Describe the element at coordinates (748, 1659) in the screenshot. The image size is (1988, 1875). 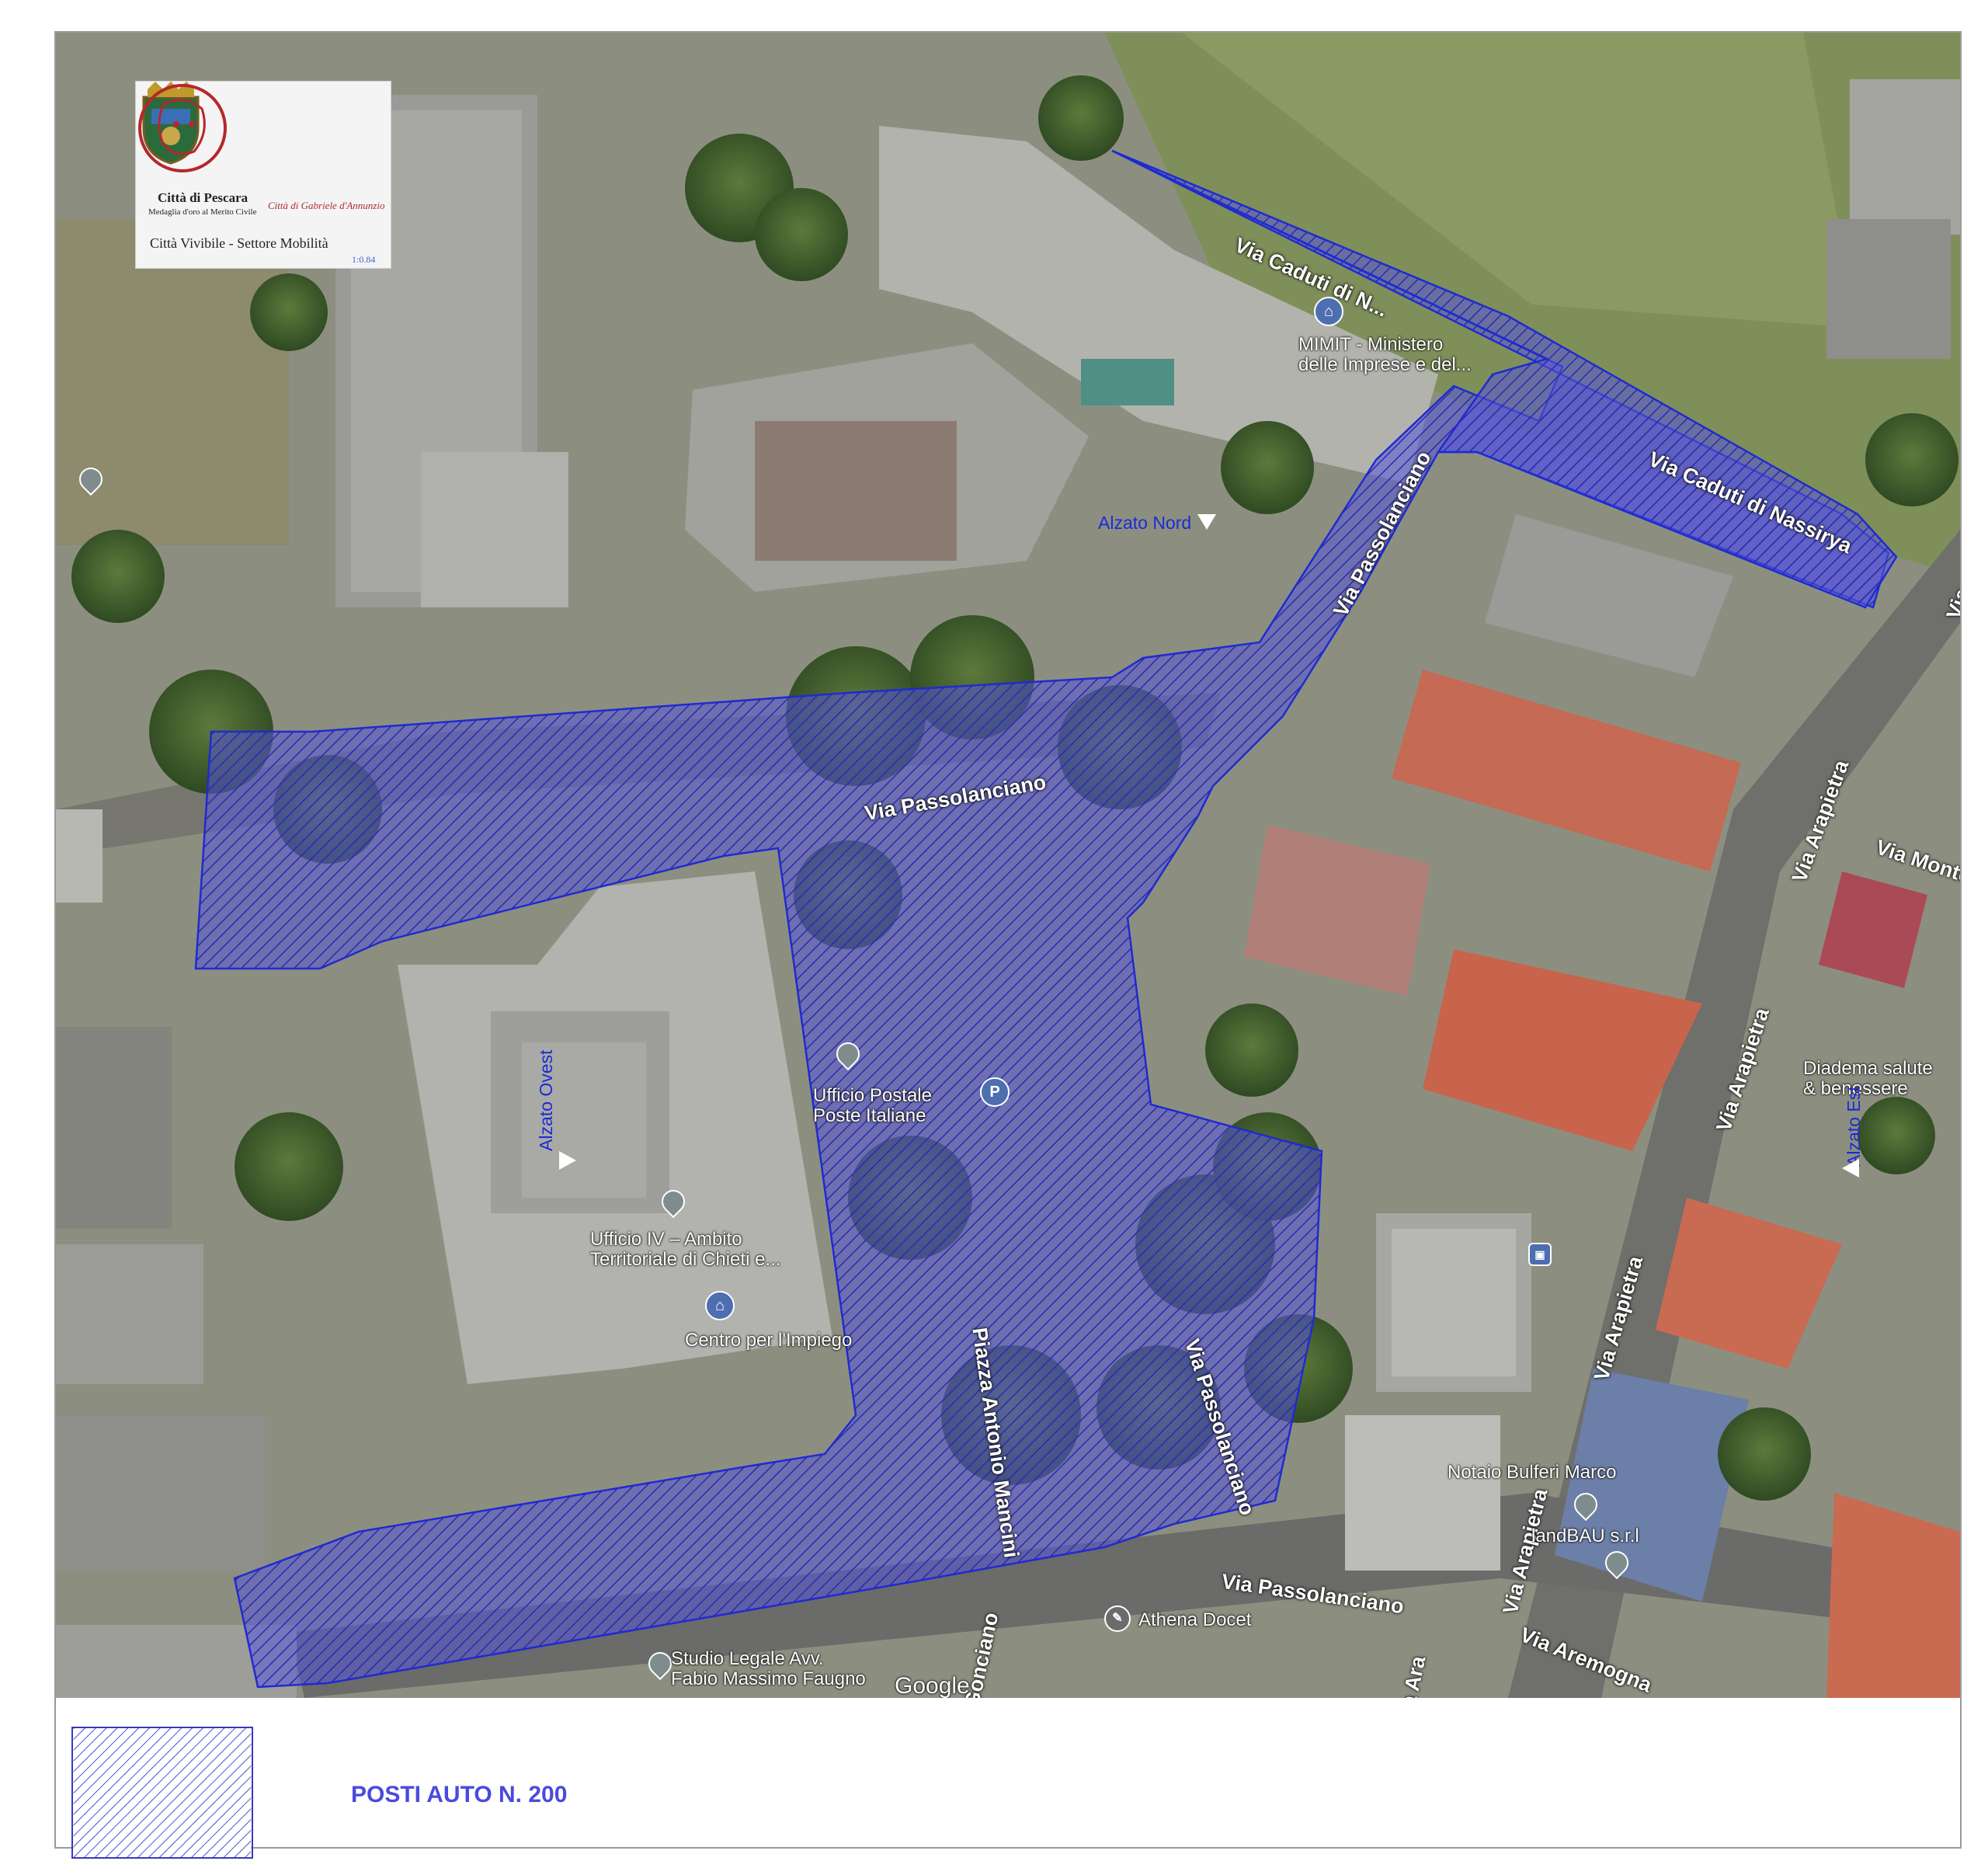
I see `poi-studio-legale-line1: Studio Legale Avv.` at that location.